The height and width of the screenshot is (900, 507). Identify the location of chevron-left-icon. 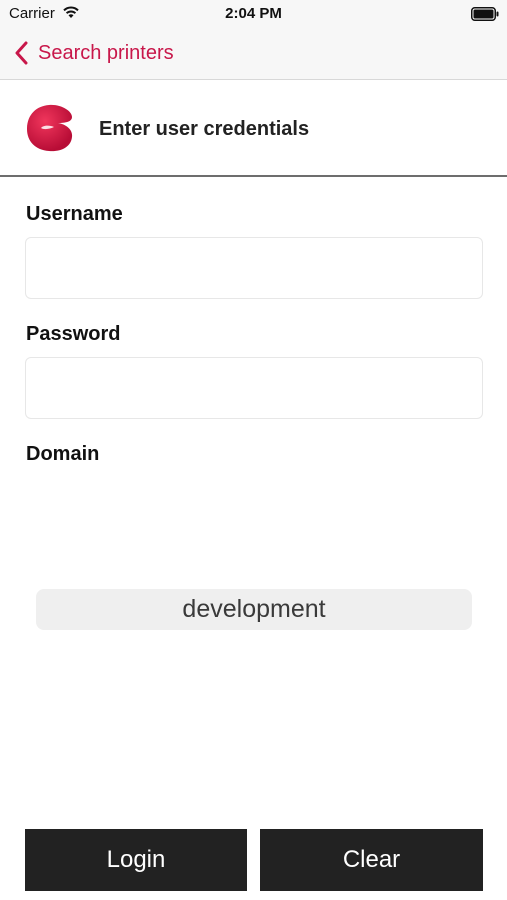
(21, 53).